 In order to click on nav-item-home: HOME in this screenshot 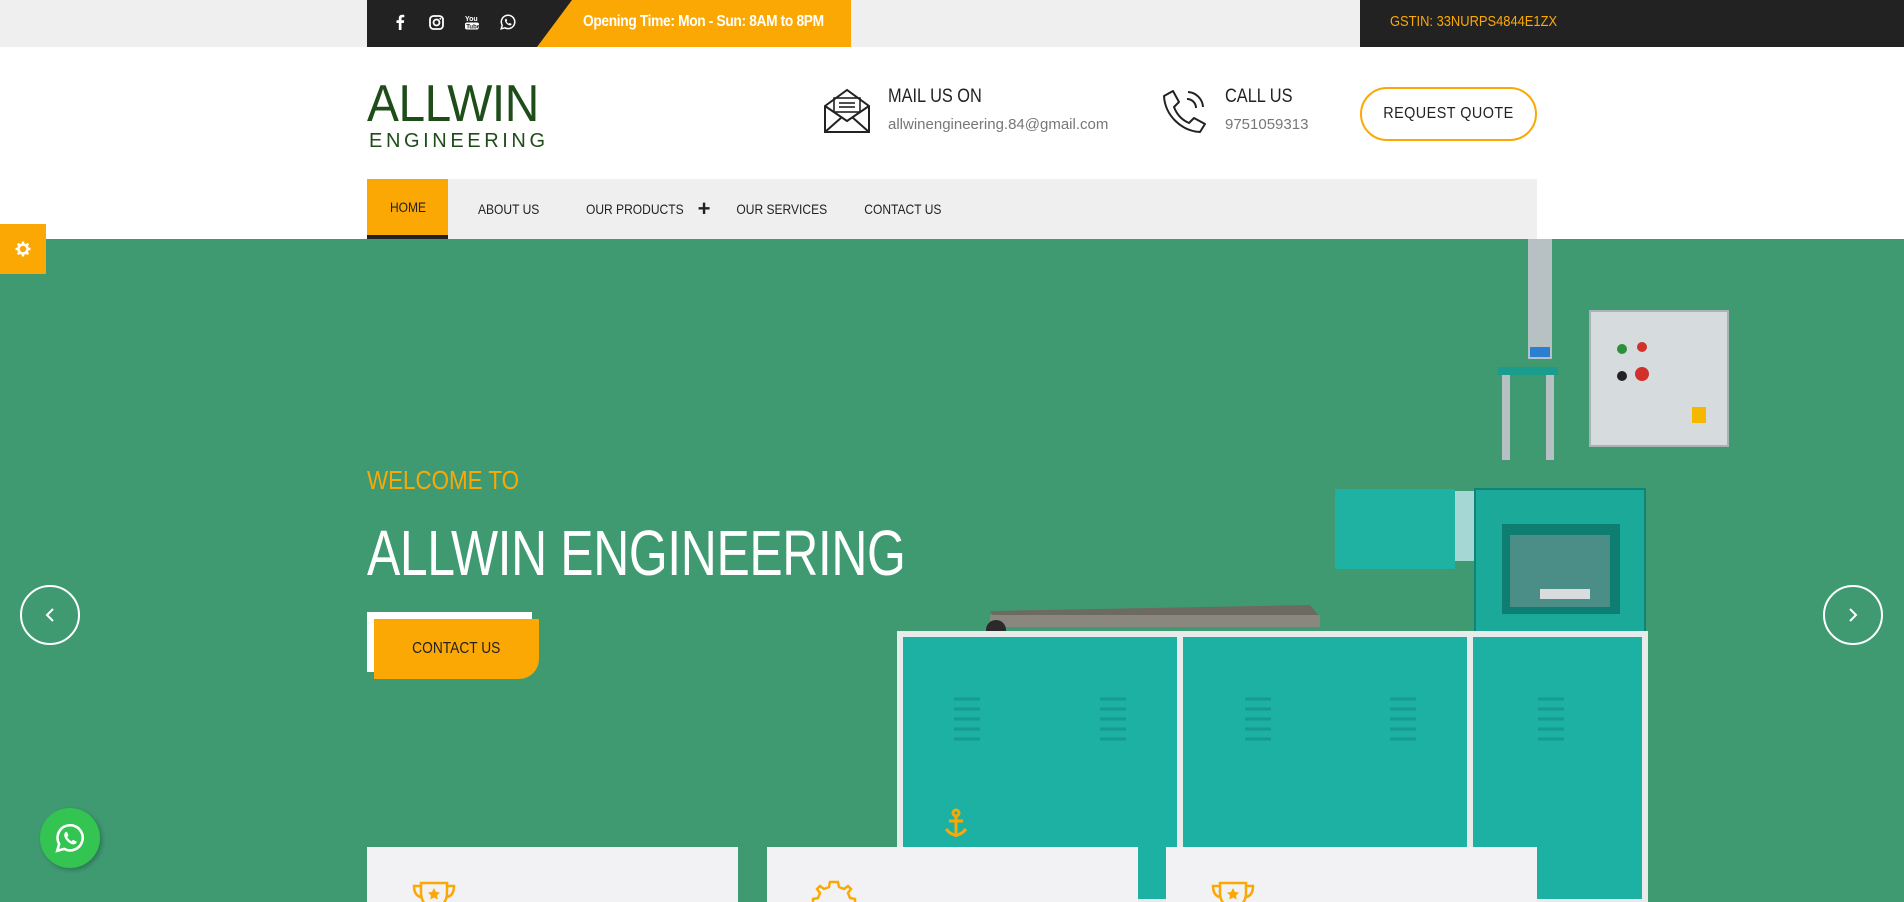, I will do `click(407, 209)`.